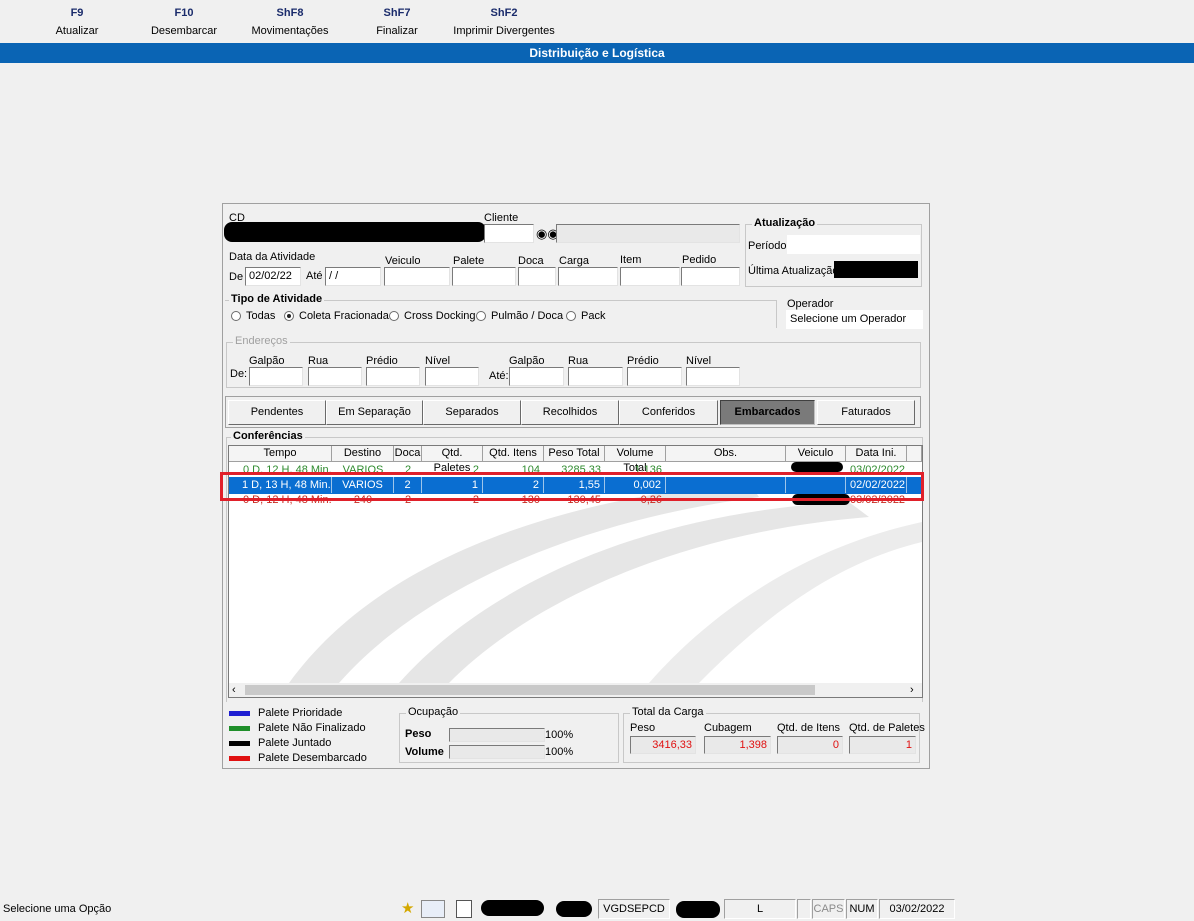  I want to click on tab-embarcados: Embarcados, so click(767, 412).